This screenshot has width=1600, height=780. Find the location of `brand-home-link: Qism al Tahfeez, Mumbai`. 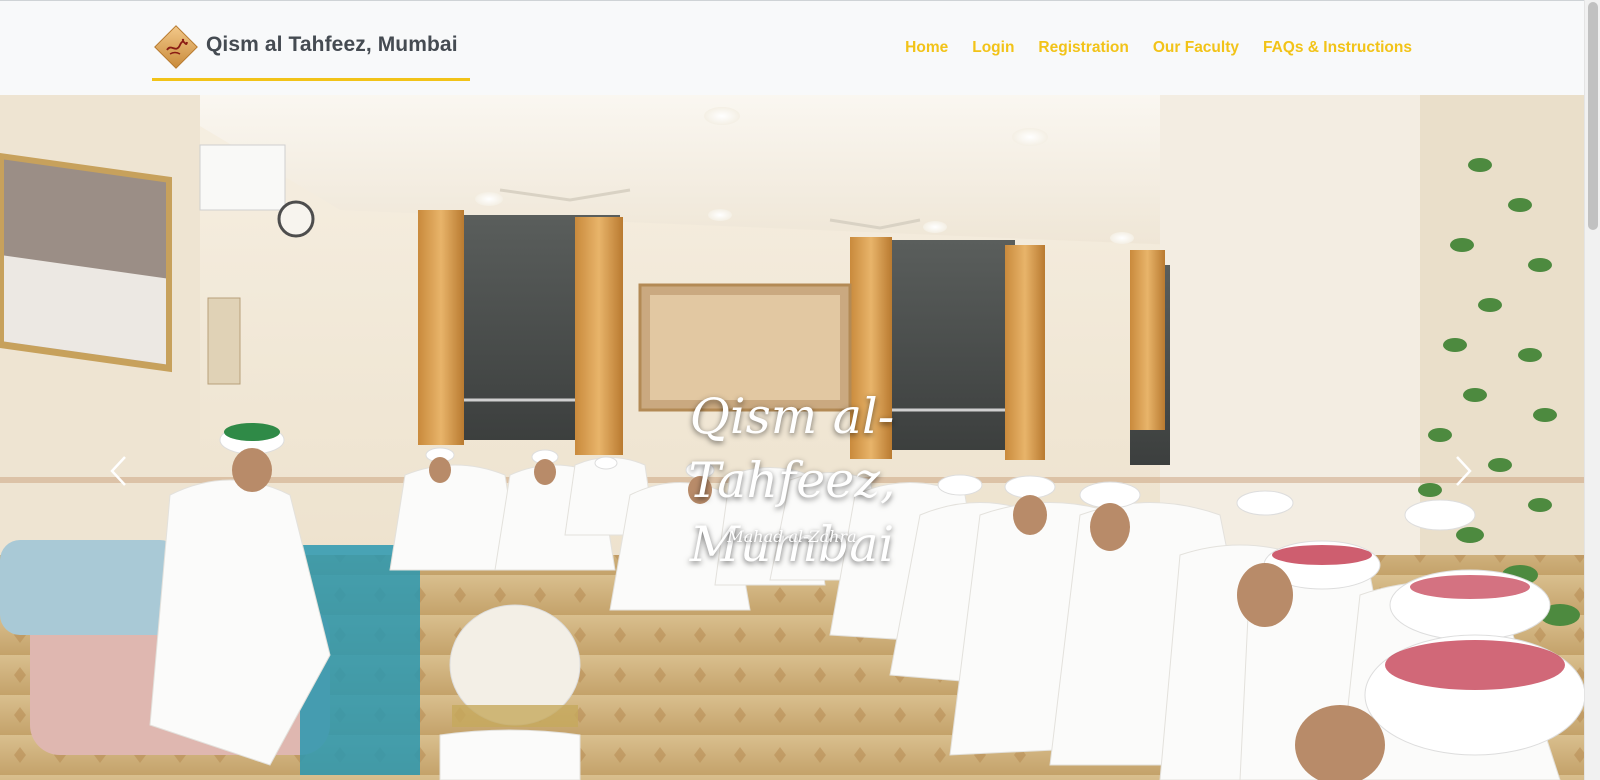

brand-home-link: Qism al Tahfeez, Mumbai is located at coordinates (311, 51).